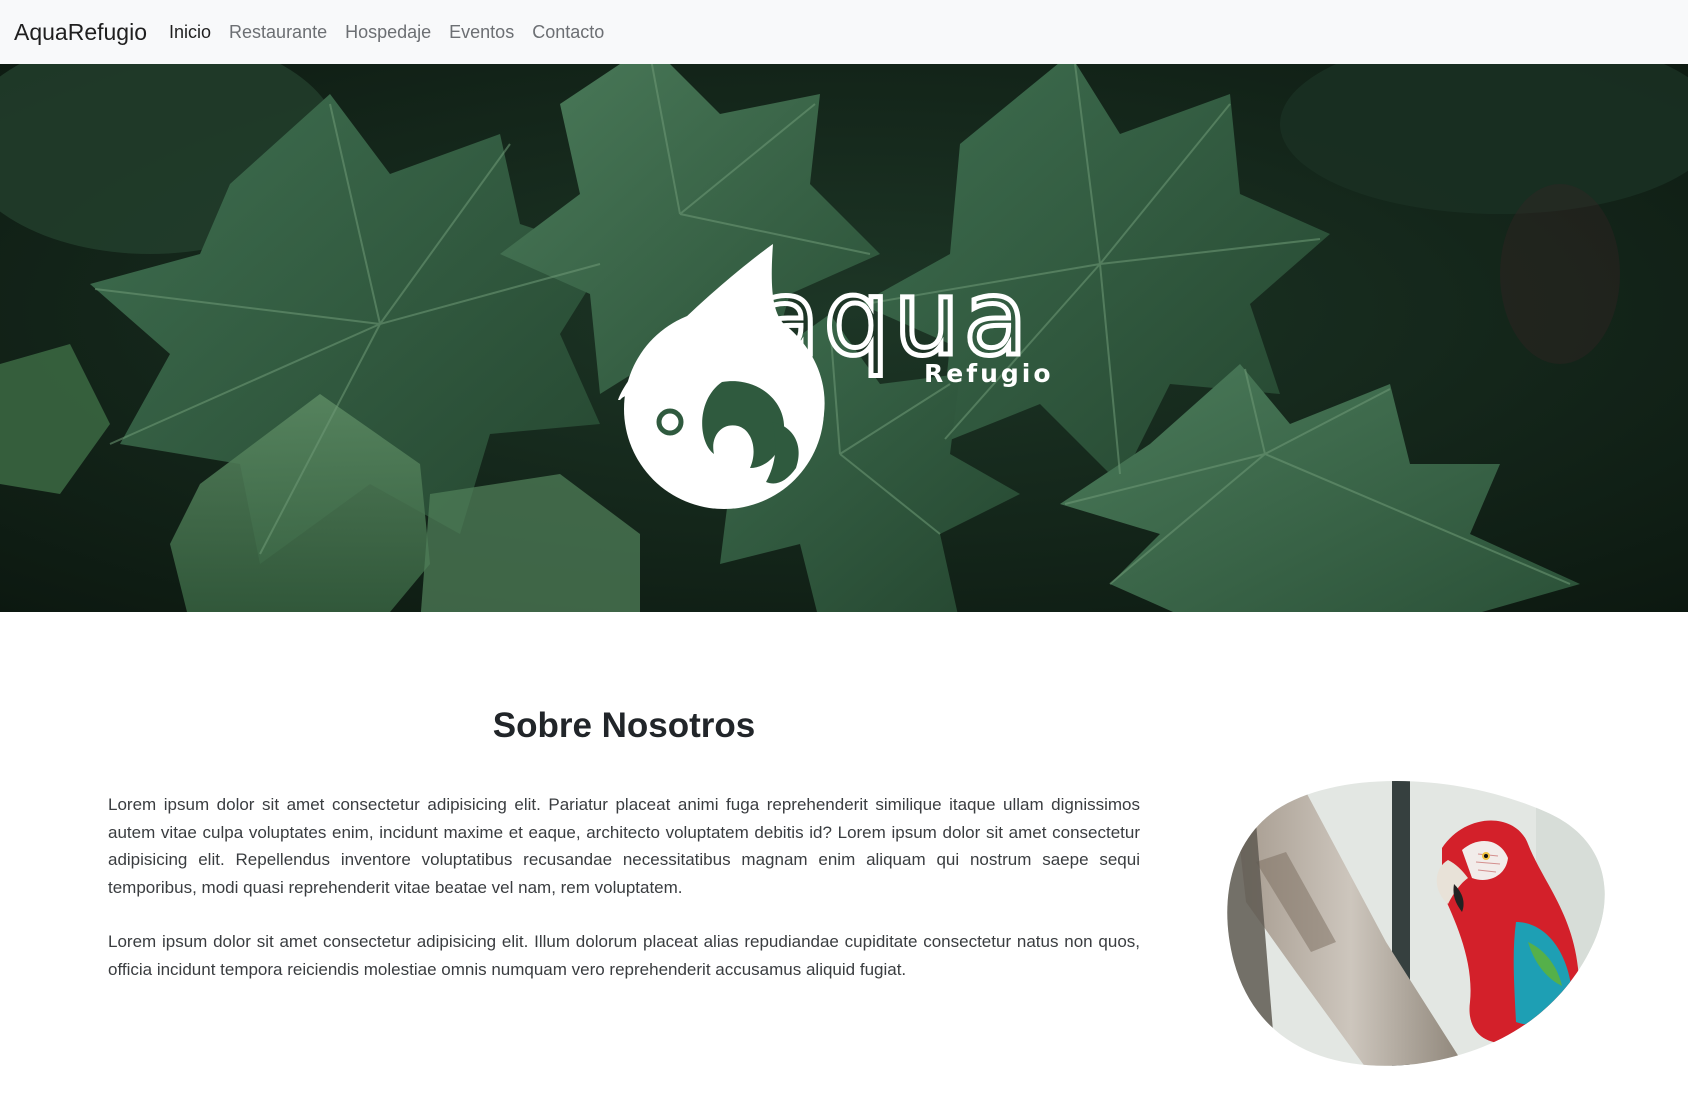  What do you see at coordinates (568, 32) in the screenshot?
I see `nav-link-contacto: Contacto` at bounding box center [568, 32].